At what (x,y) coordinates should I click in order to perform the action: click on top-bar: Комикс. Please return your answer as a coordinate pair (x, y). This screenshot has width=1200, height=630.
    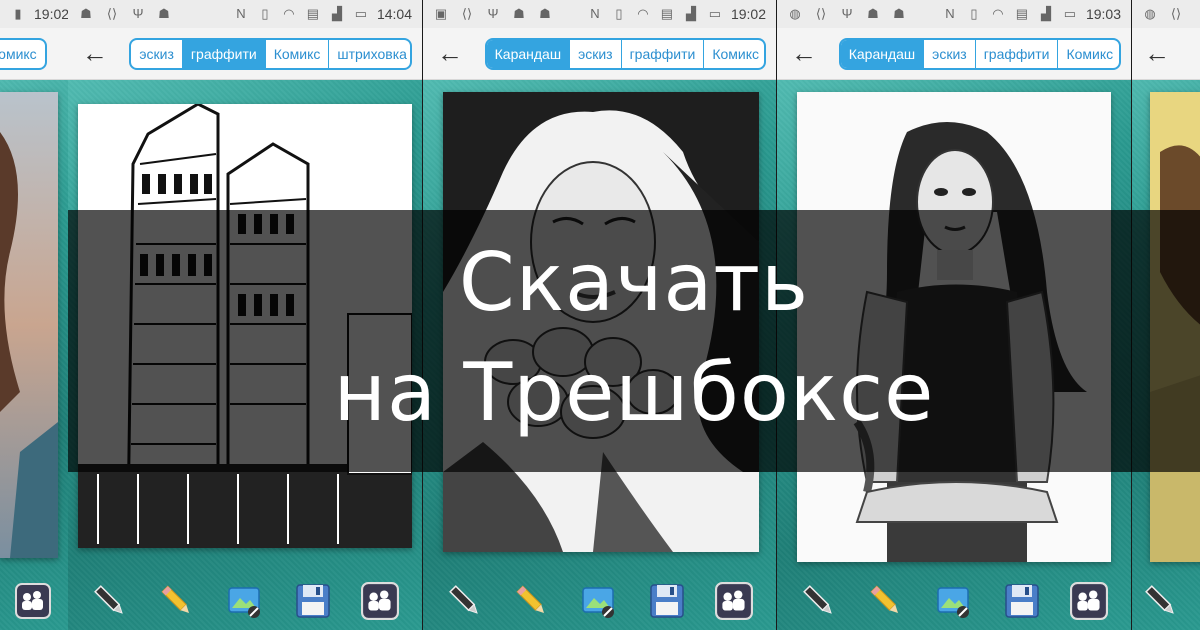
    Looking at the image, I should click on (34, 54).